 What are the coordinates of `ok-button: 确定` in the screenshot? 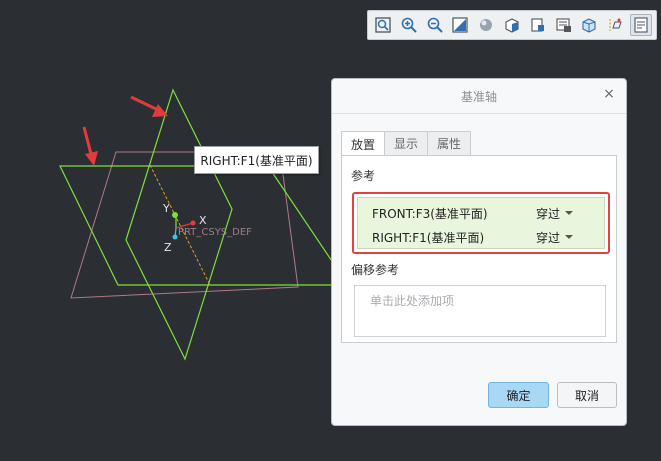 It's located at (518, 395).